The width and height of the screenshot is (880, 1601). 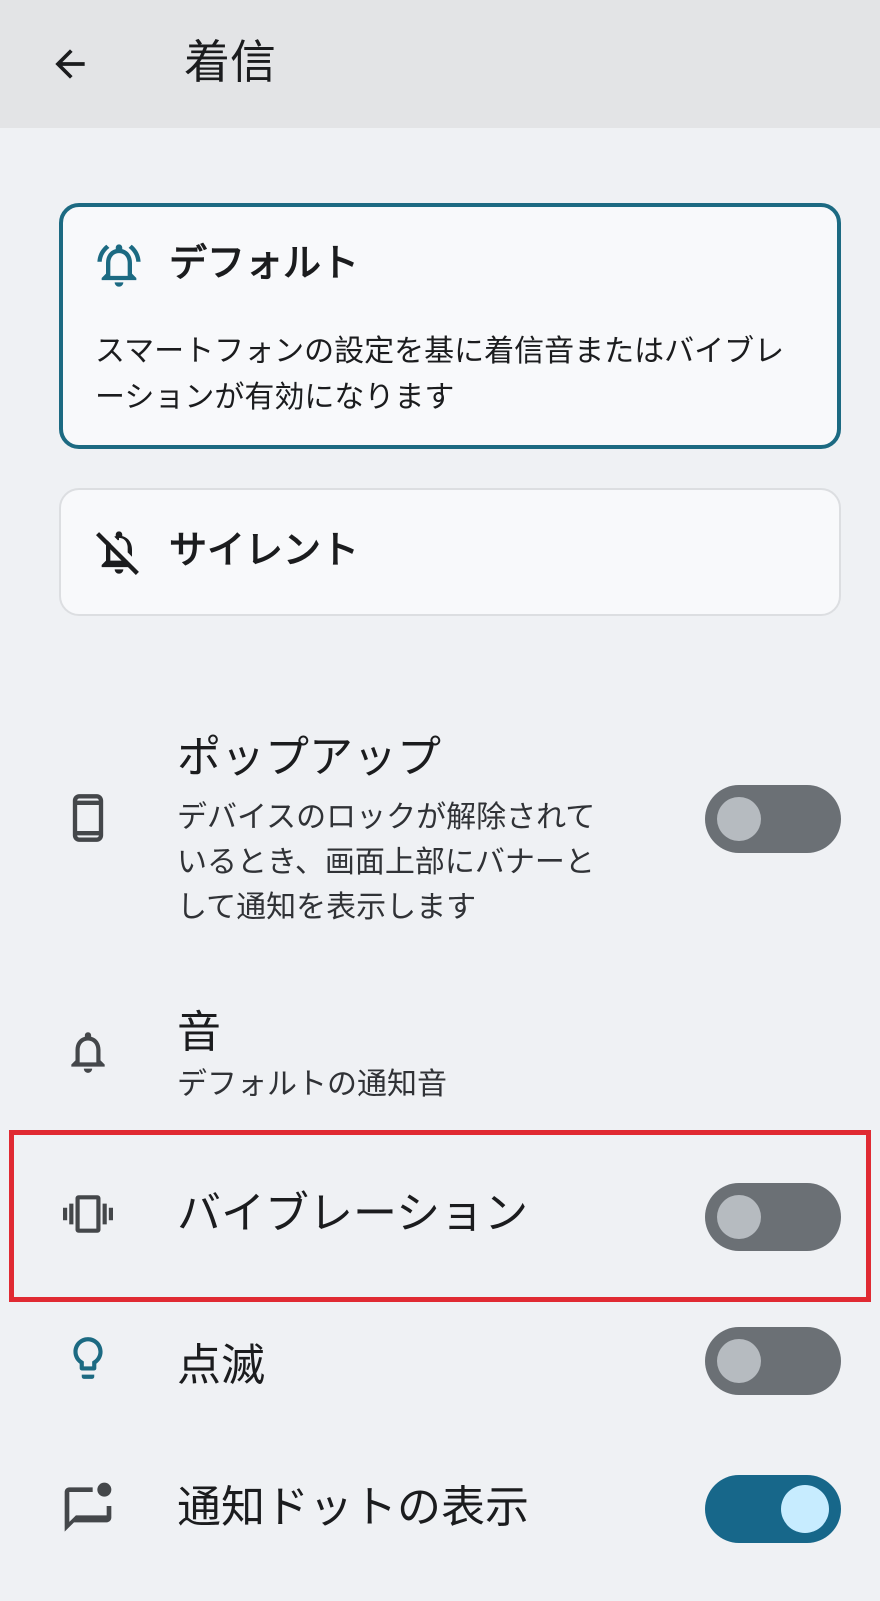 I want to click on mode-title-silent: サイレント, so click(x=264, y=550).